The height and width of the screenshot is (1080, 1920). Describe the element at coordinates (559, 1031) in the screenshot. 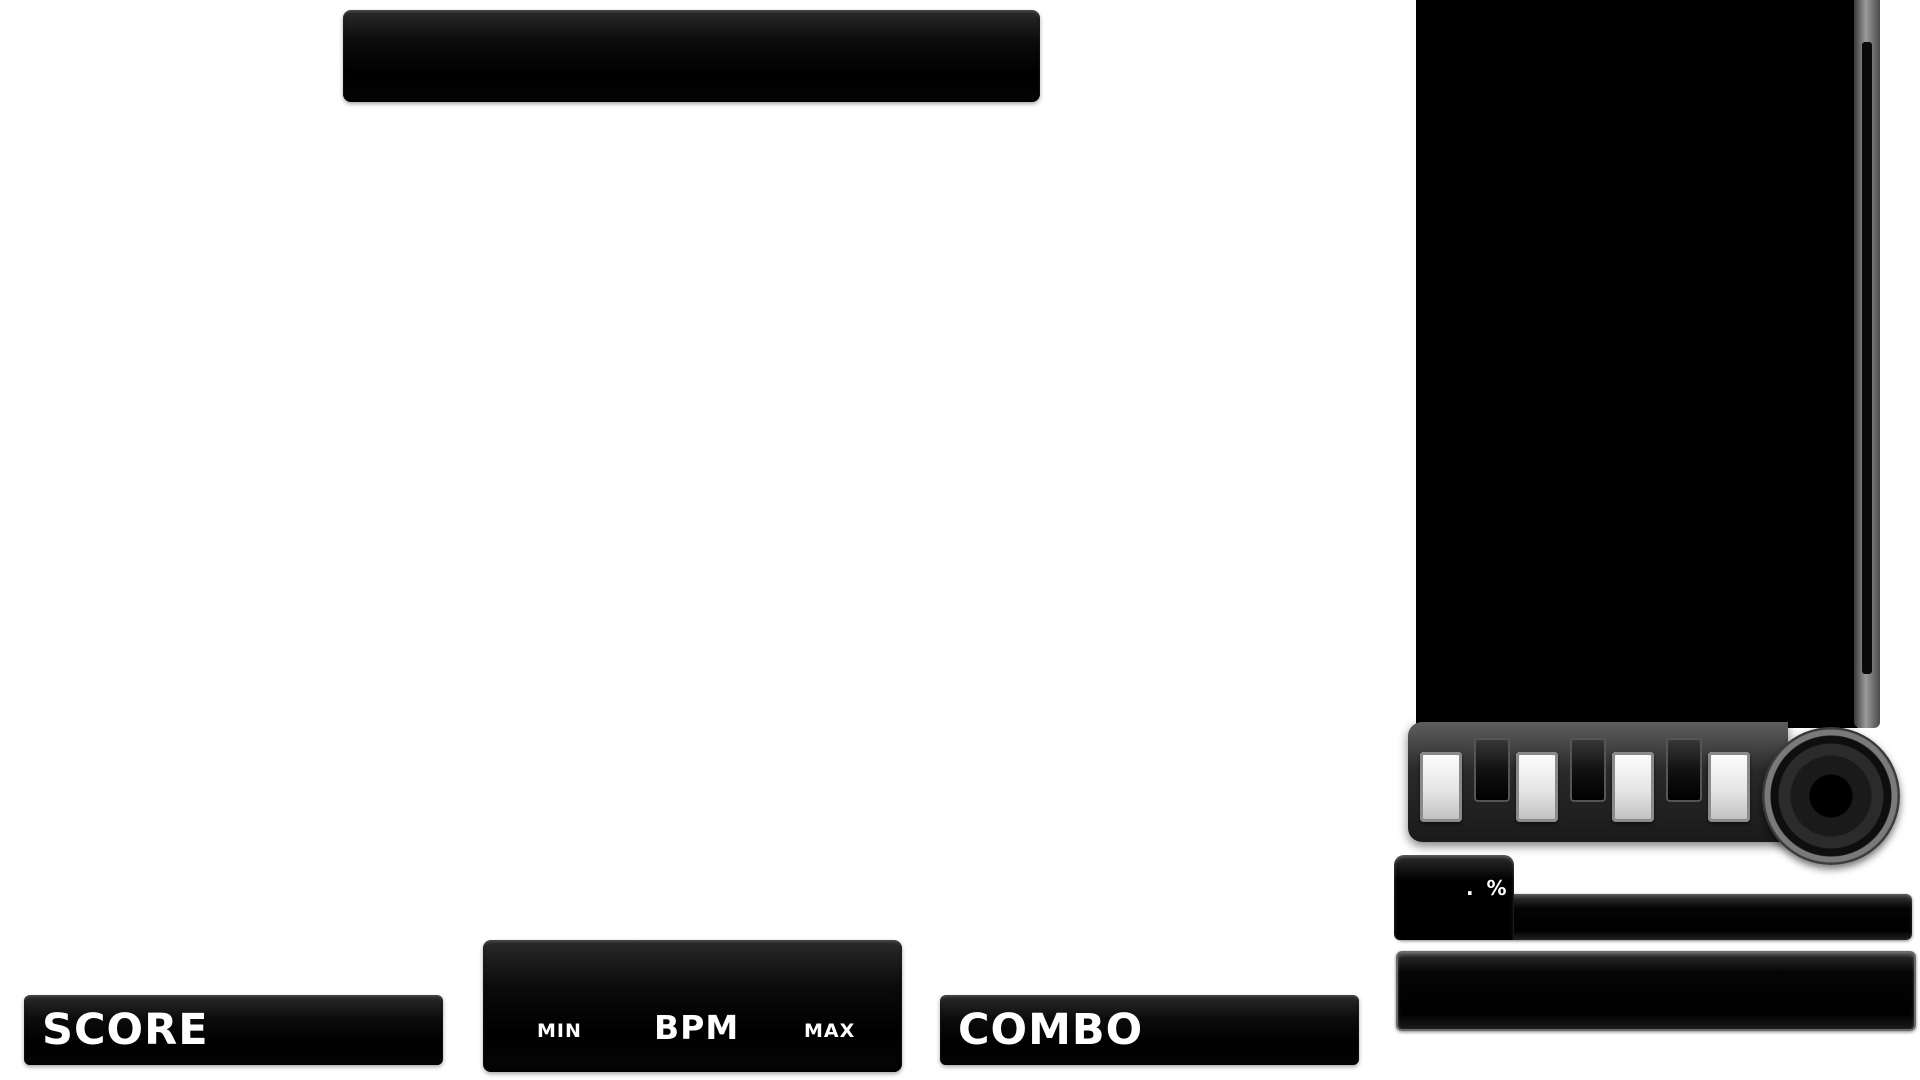

I see `bpm-min-label: MIN` at that location.